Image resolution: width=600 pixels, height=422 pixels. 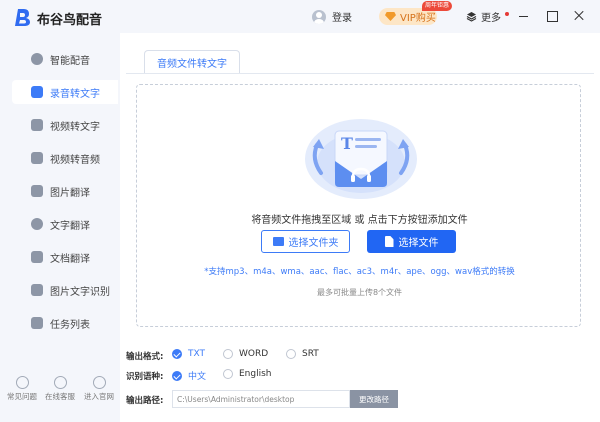 I want to click on output-format-label: 输出格式:, so click(x=145, y=357).